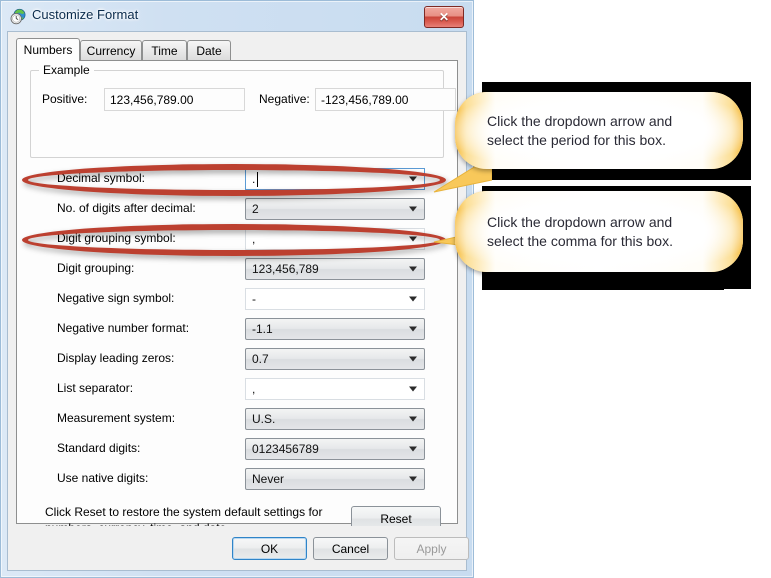 This screenshot has width=771, height=578. What do you see at coordinates (174, 99) in the screenshot?
I see `positive-example-value: 123,456,789.00` at bounding box center [174, 99].